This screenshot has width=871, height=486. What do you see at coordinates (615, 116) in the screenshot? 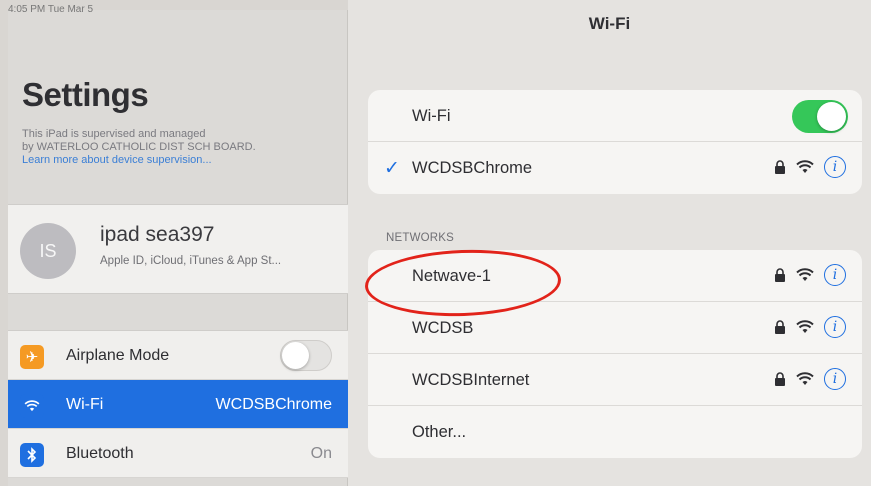
I see `wifi-toggle-row: Wi-Fi` at bounding box center [615, 116].